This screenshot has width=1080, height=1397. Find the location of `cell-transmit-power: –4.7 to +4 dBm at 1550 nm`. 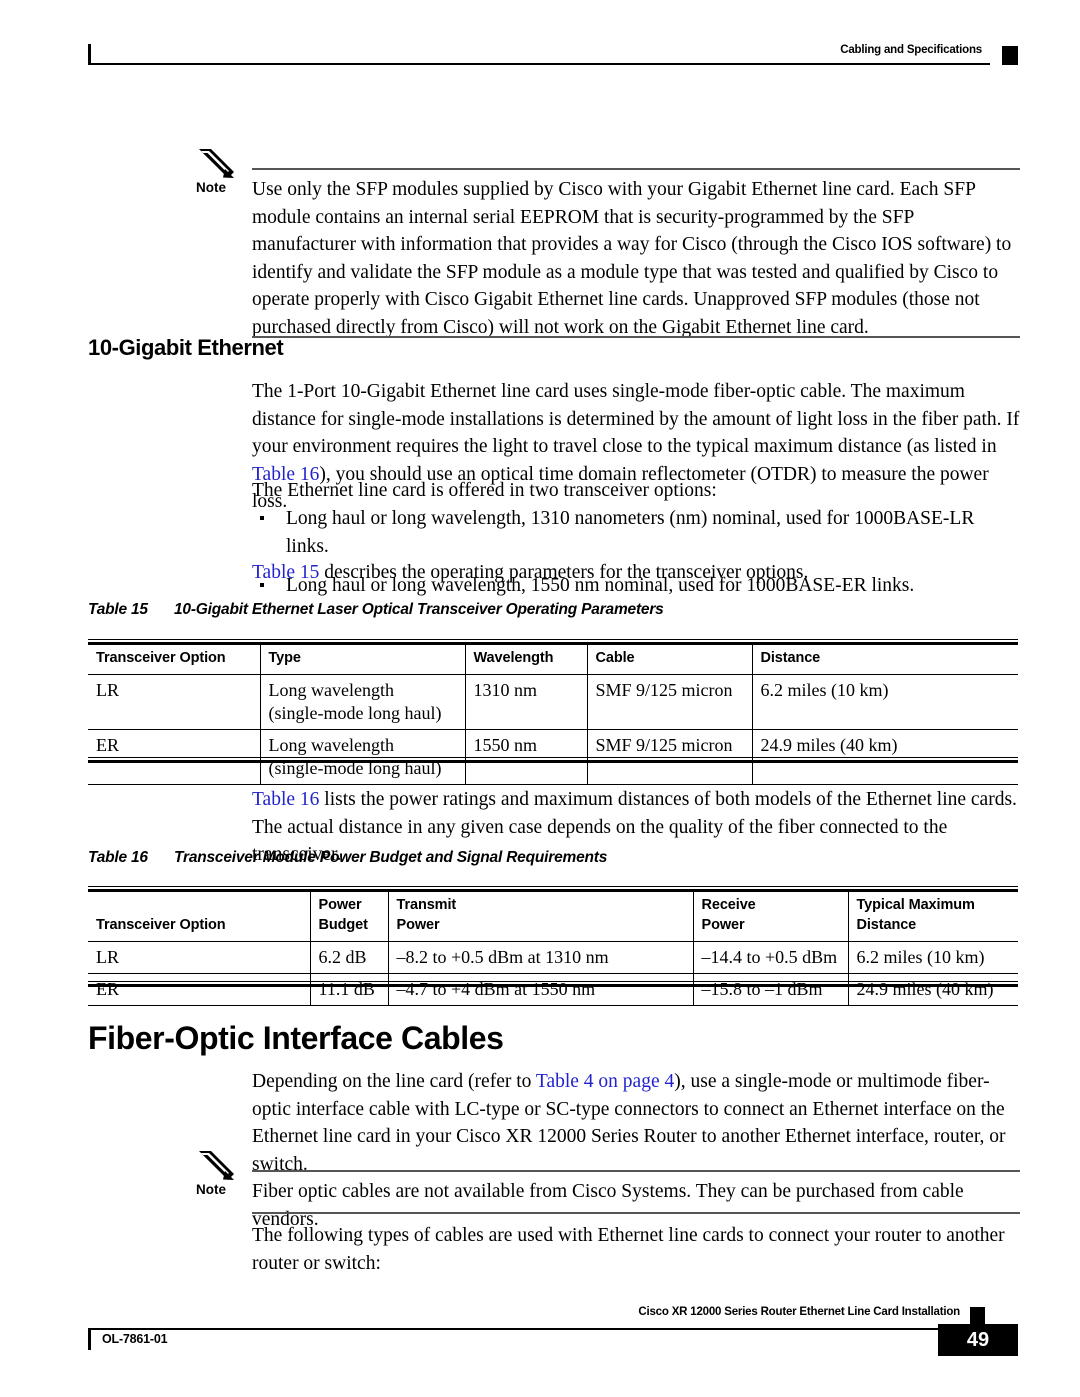

cell-transmit-power: –4.7 to +4 dBm at 1550 nm is located at coordinates (540, 989).